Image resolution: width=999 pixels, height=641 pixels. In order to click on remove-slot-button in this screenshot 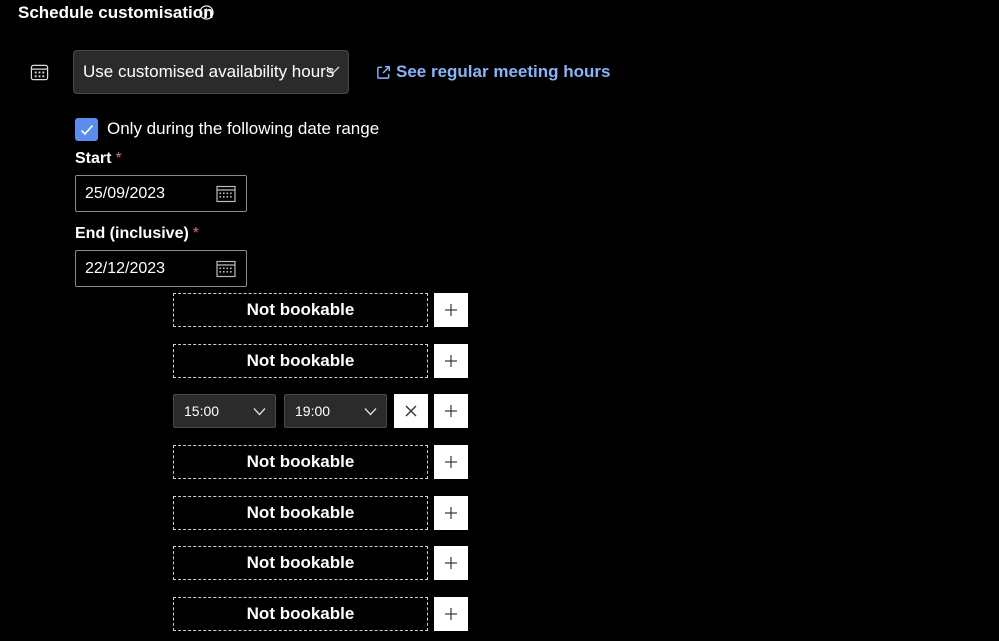, I will do `click(411, 411)`.